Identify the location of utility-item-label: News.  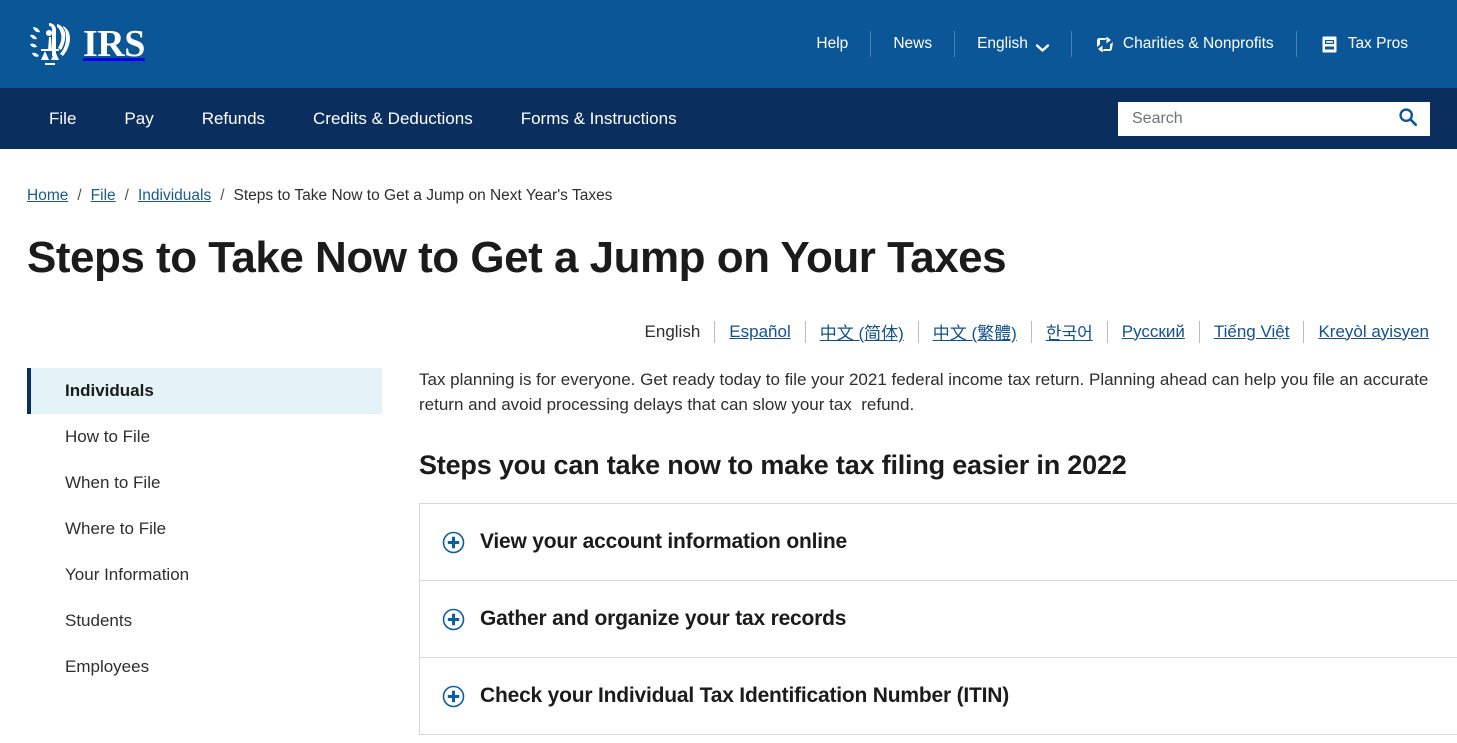
(913, 44).